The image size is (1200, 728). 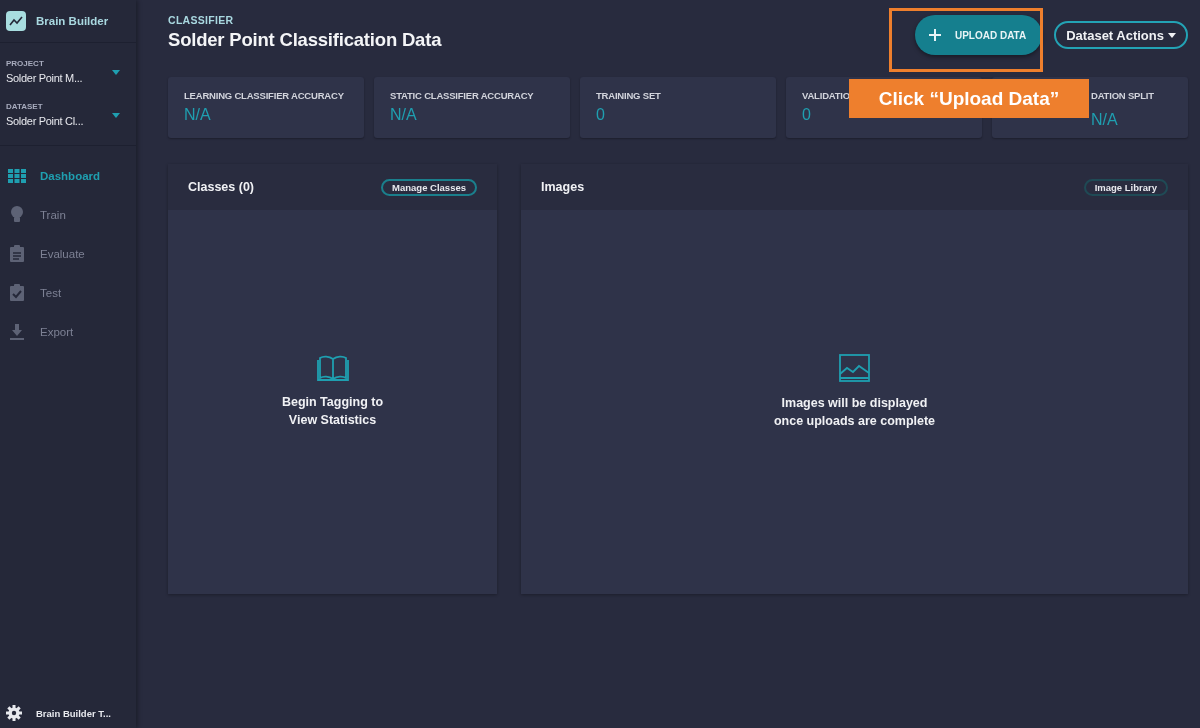 I want to click on panel-link-button: Image Library, so click(x=1125, y=187).